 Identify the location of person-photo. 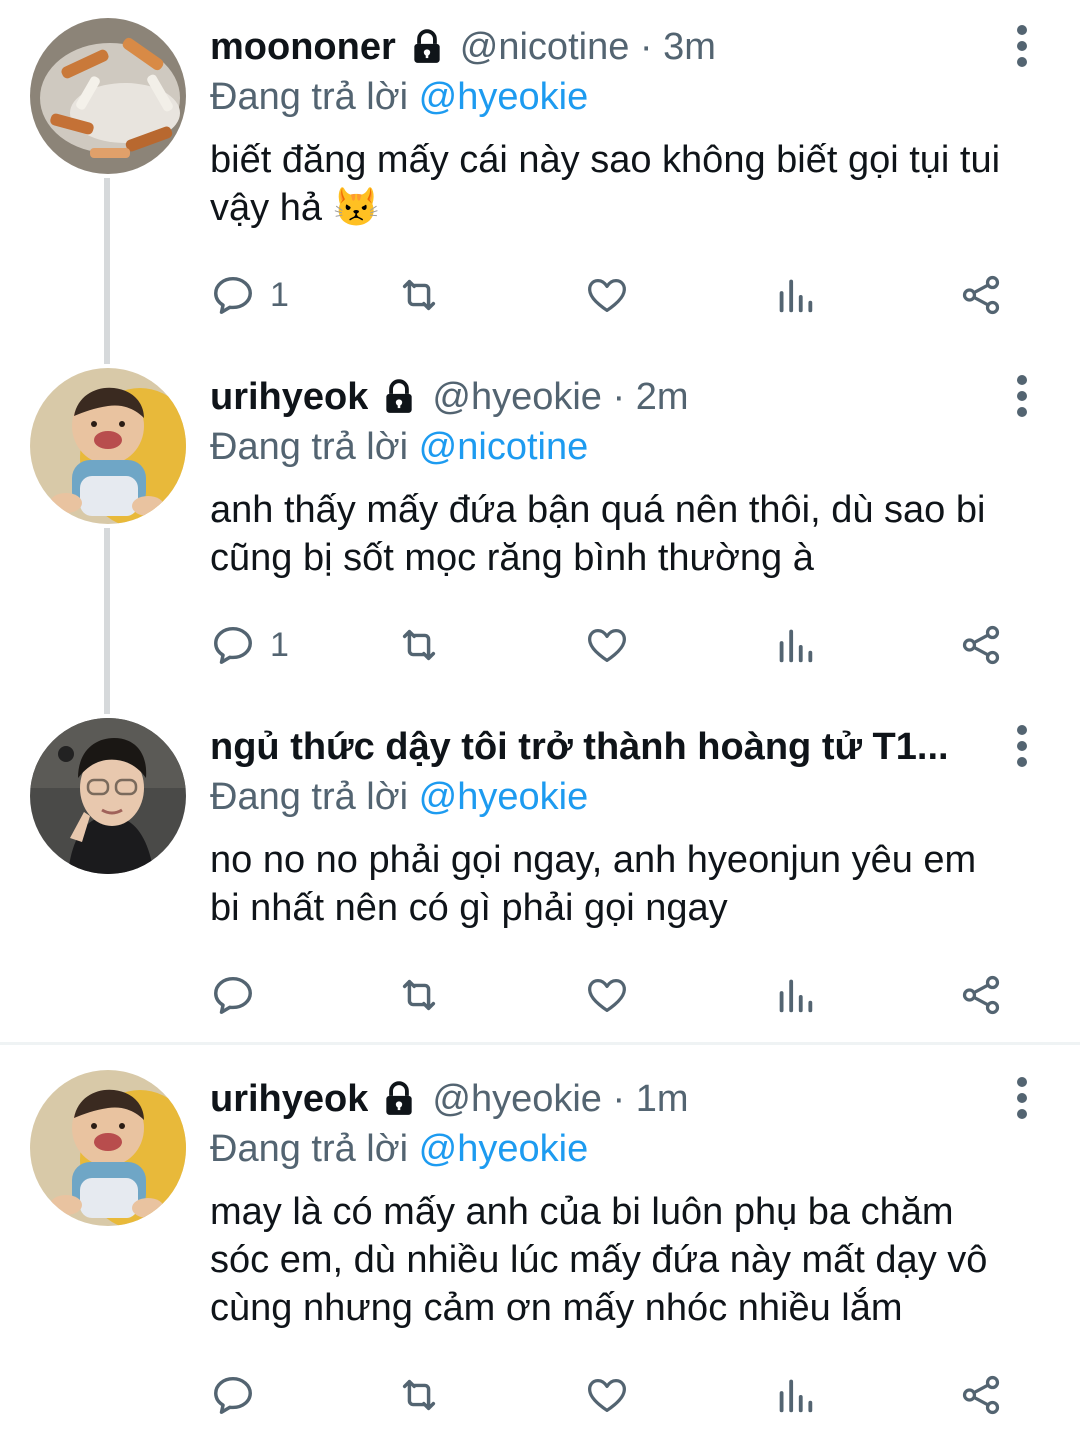
(108, 796).